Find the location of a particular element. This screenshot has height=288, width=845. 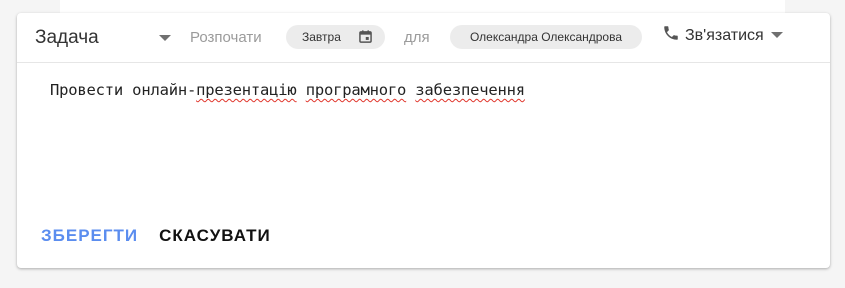

contact-label: Зв'язатися is located at coordinates (724, 35).